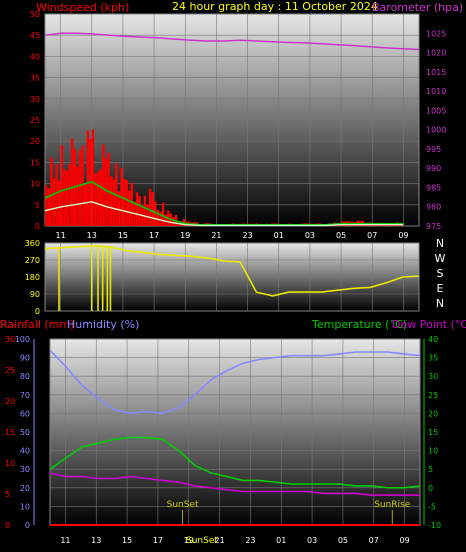  What do you see at coordinates (35, 141) in the screenshot?
I see `wind-tick-label: 20` at bounding box center [35, 141].